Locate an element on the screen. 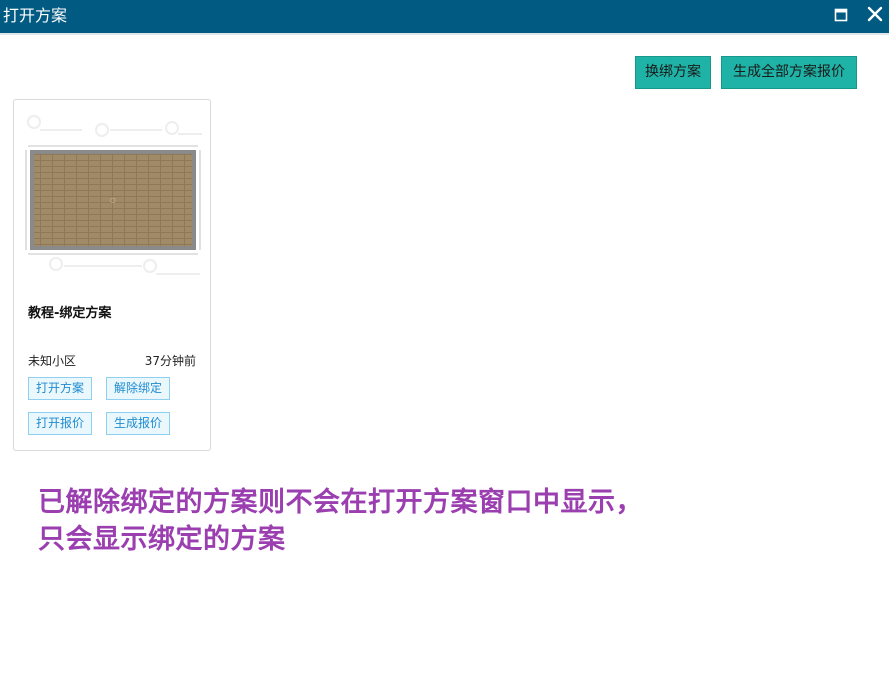 Image resolution: width=889 pixels, height=687 pixels. generate-all-quotes-button: 生成全部方案报价 is located at coordinates (789, 72).